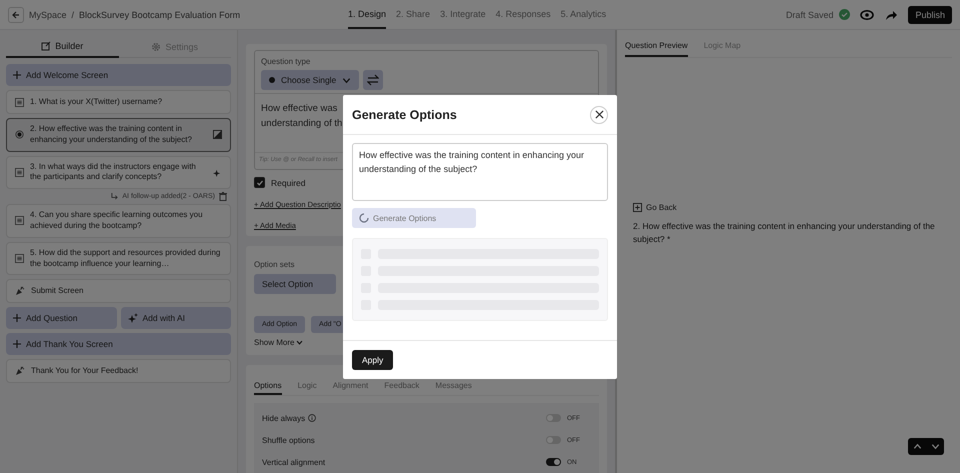  What do you see at coordinates (118, 173) in the screenshot?
I see `question-item: 3. In what ways did the instructors engage with the participants and clarify concepts?` at bounding box center [118, 173].